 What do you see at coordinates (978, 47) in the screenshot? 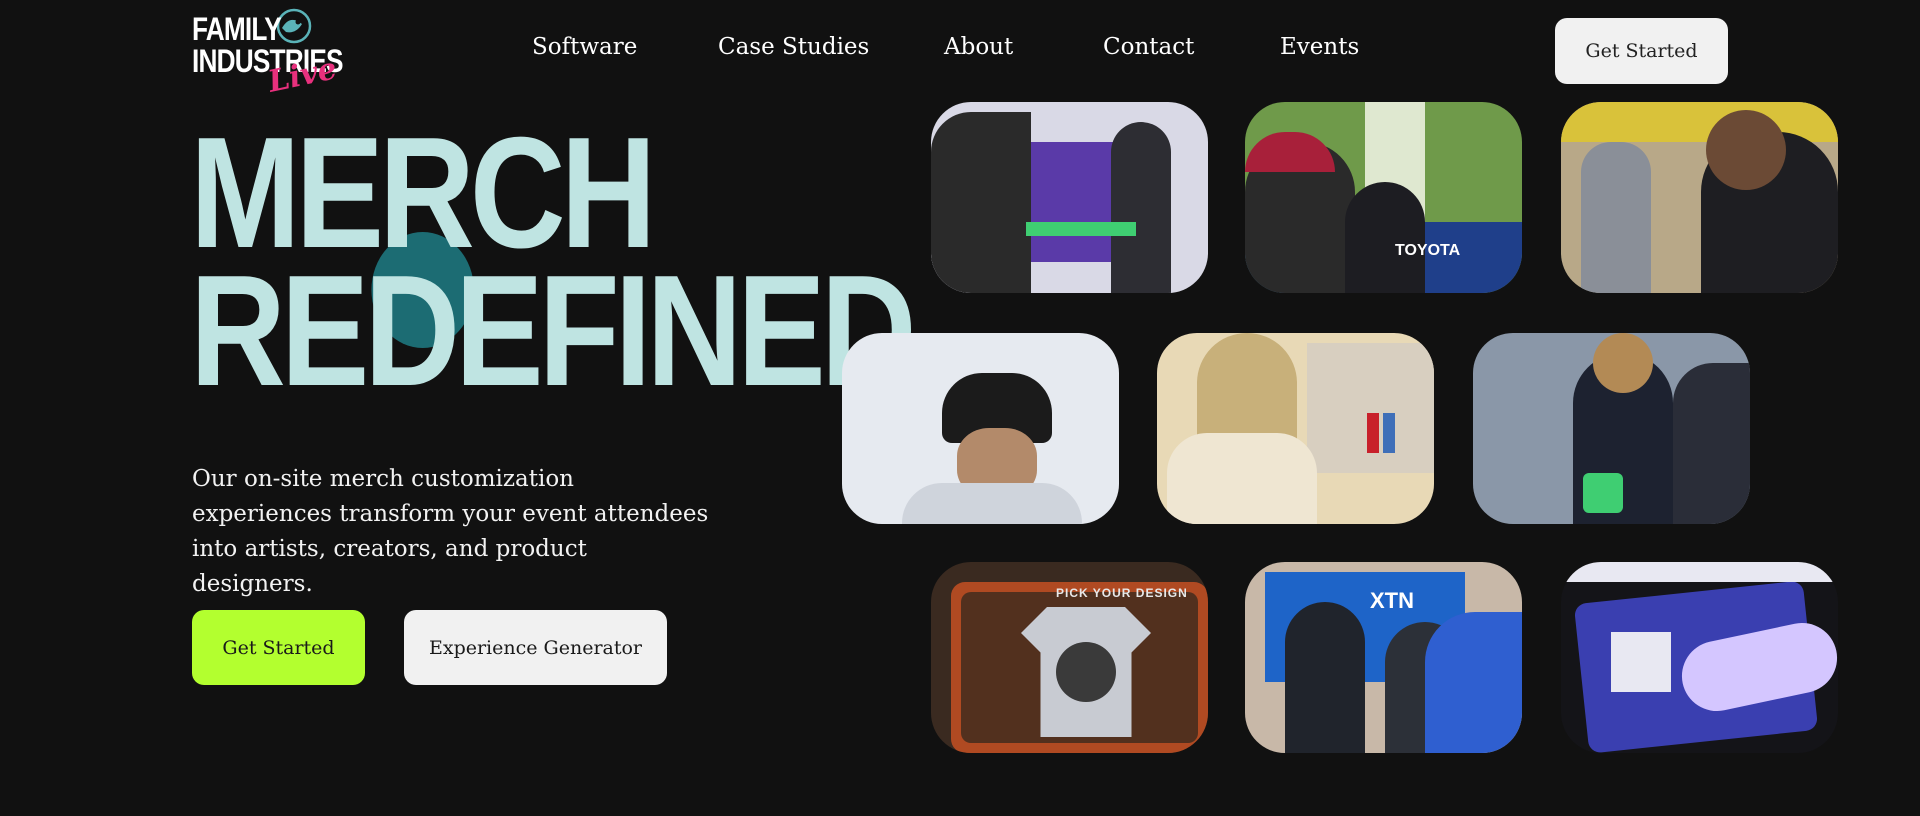
I see `nav-about: About` at bounding box center [978, 47].